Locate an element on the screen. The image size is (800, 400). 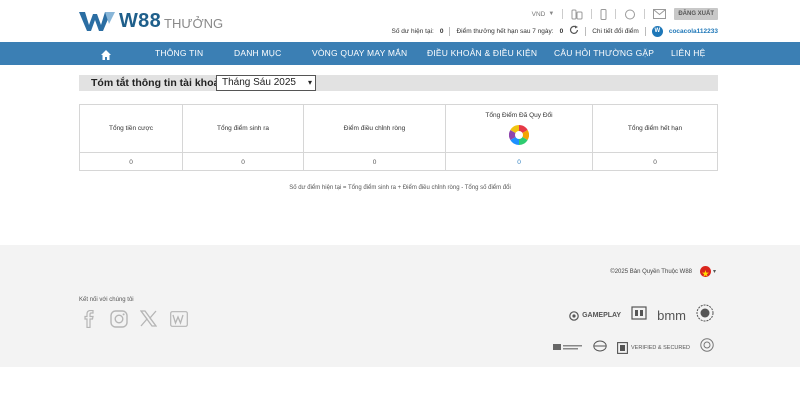
account-summary-title: Tóm tắt thông tin tài khoản is located at coordinates (158, 83).